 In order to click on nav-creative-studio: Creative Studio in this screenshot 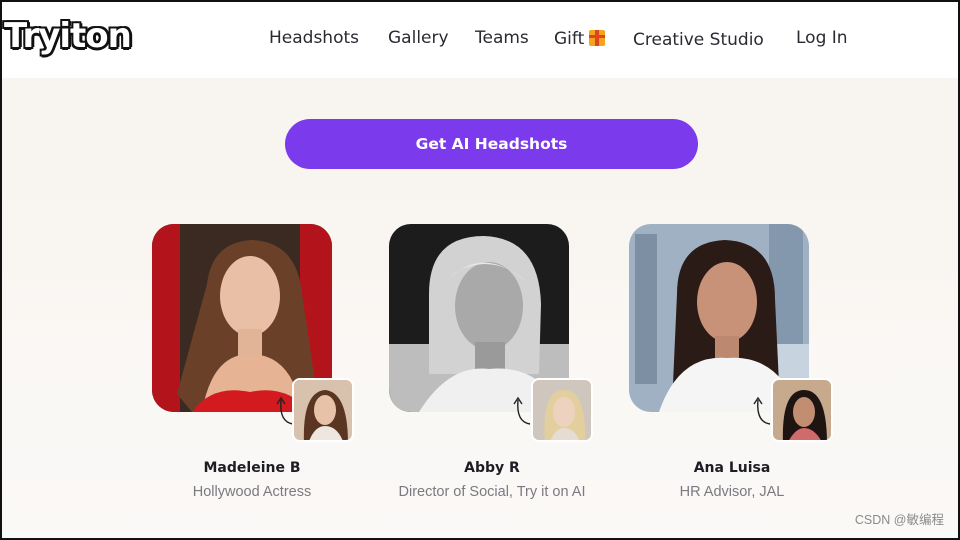, I will do `click(698, 40)`.